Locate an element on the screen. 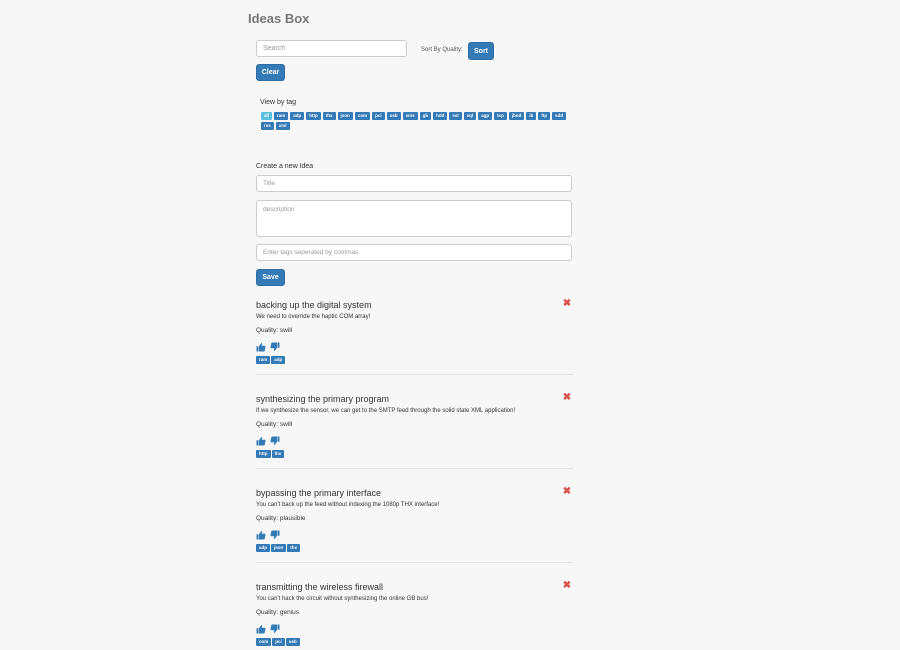 Image resolution: width=900 pixels, height=650 pixels. tag-filter-ssl: ssl is located at coordinates (455, 116).